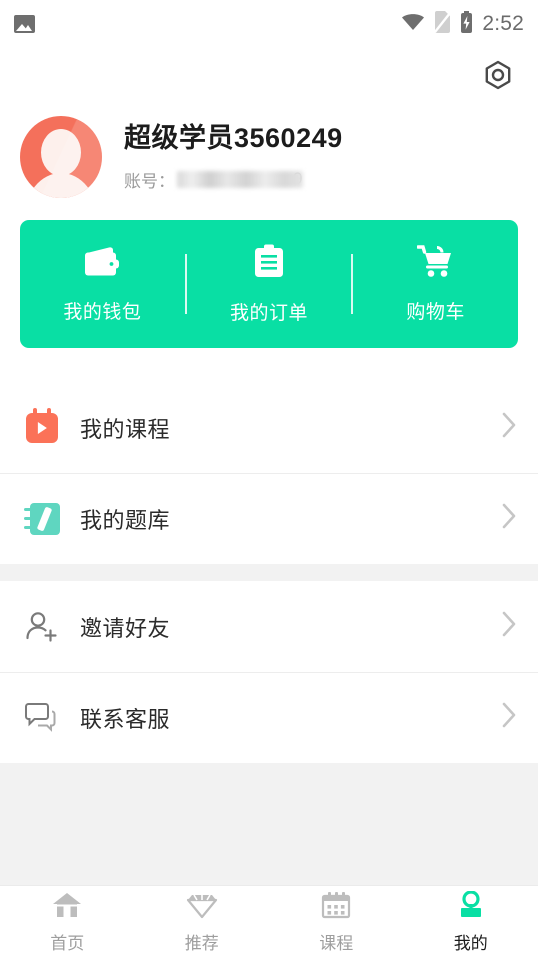 The image size is (538, 958). Describe the element at coordinates (202, 907) in the screenshot. I see `diamond-icon` at that location.